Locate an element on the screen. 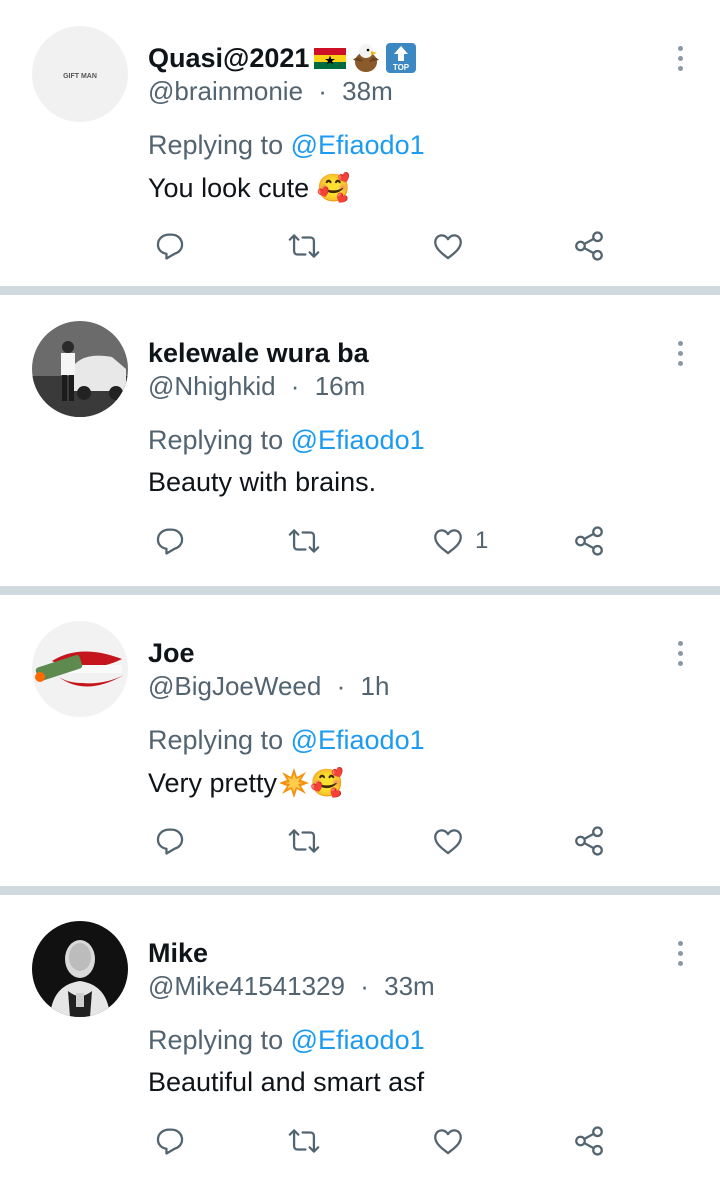  like-count: 1 is located at coordinates (482, 540).